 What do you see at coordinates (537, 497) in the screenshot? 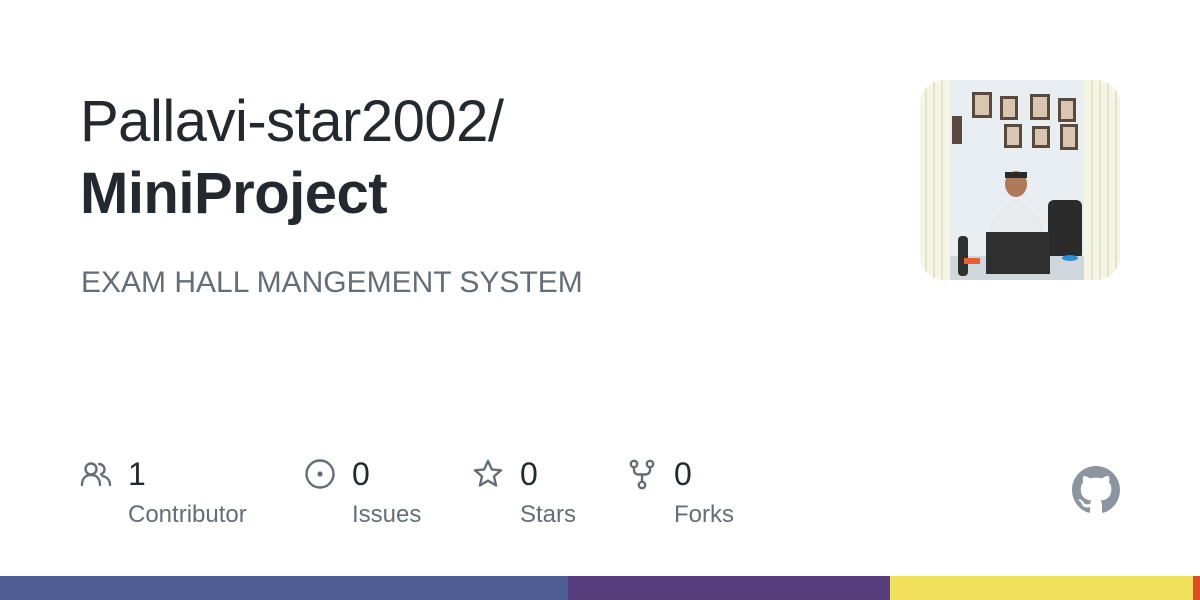
I see `stat-stars: 0 Stars` at bounding box center [537, 497].